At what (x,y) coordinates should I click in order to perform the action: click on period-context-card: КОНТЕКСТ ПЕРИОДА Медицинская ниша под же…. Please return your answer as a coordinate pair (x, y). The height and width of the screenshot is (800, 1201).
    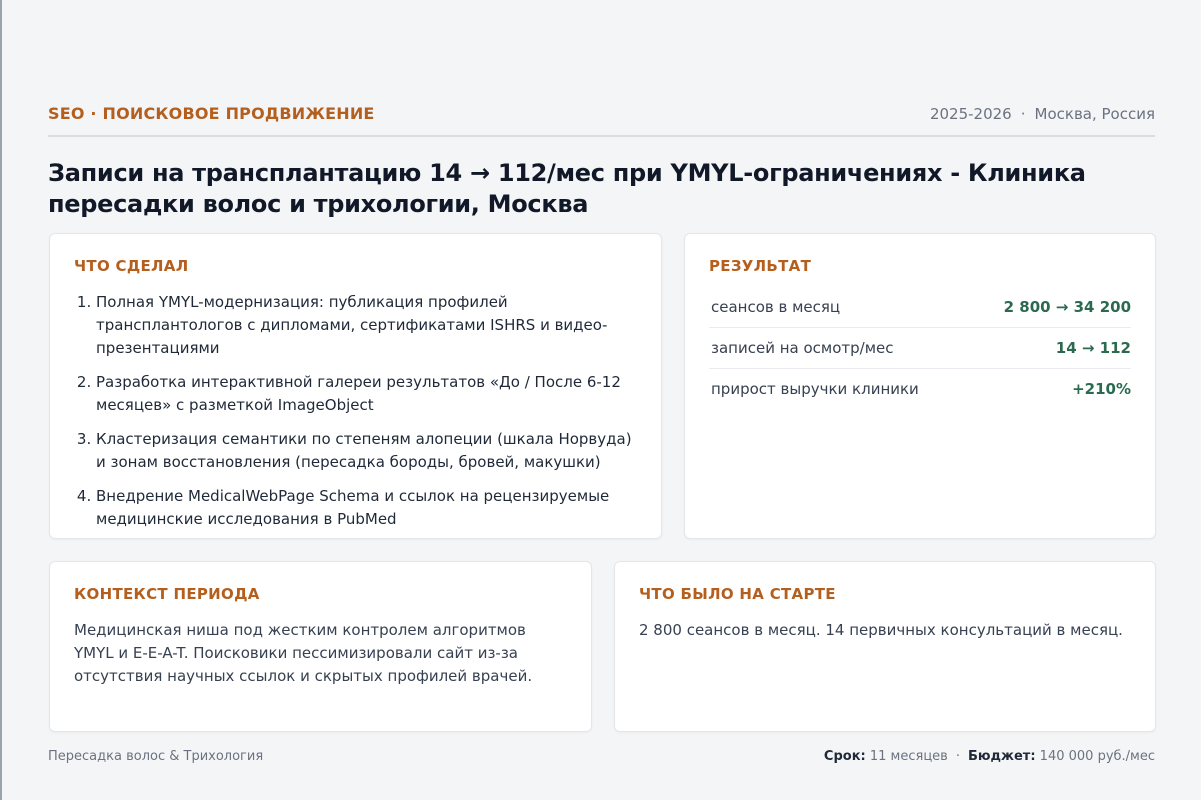
    Looking at the image, I should click on (320, 646).